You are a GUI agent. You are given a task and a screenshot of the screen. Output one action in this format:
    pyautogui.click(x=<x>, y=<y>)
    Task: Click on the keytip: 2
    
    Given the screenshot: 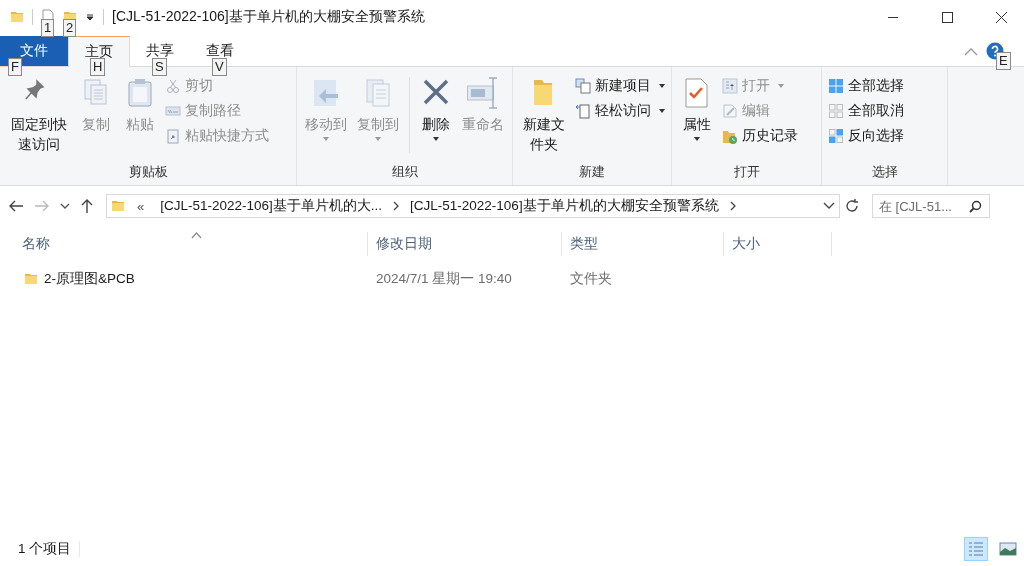 What is the action you would take?
    pyautogui.click(x=70, y=28)
    